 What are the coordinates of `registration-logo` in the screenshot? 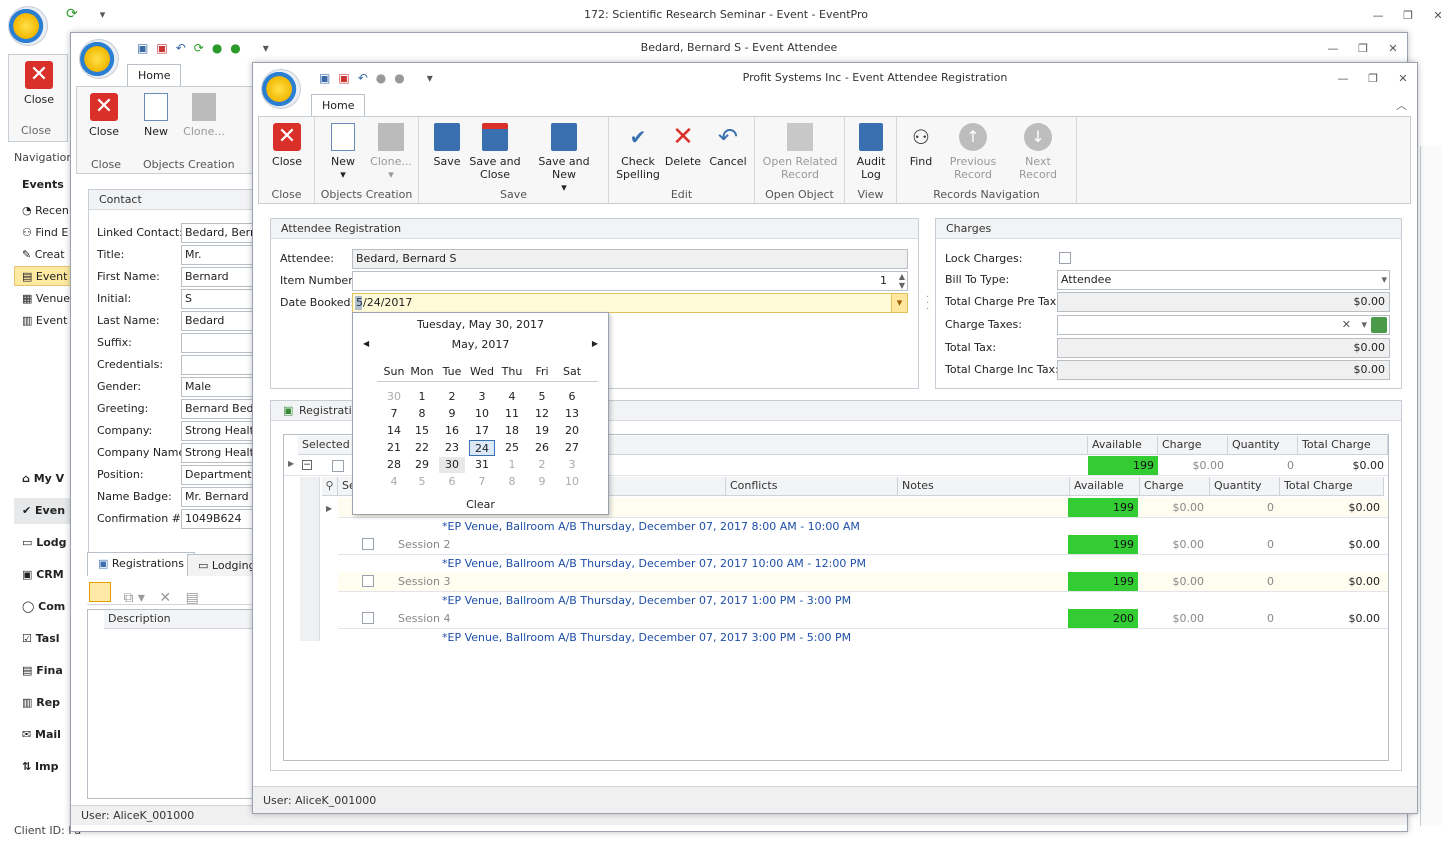 It's located at (281, 89).